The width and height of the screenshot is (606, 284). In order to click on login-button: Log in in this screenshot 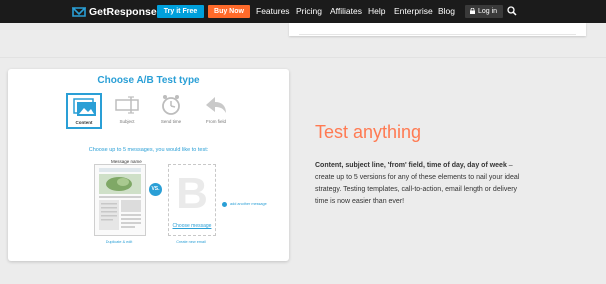, I will do `click(484, 11)`.